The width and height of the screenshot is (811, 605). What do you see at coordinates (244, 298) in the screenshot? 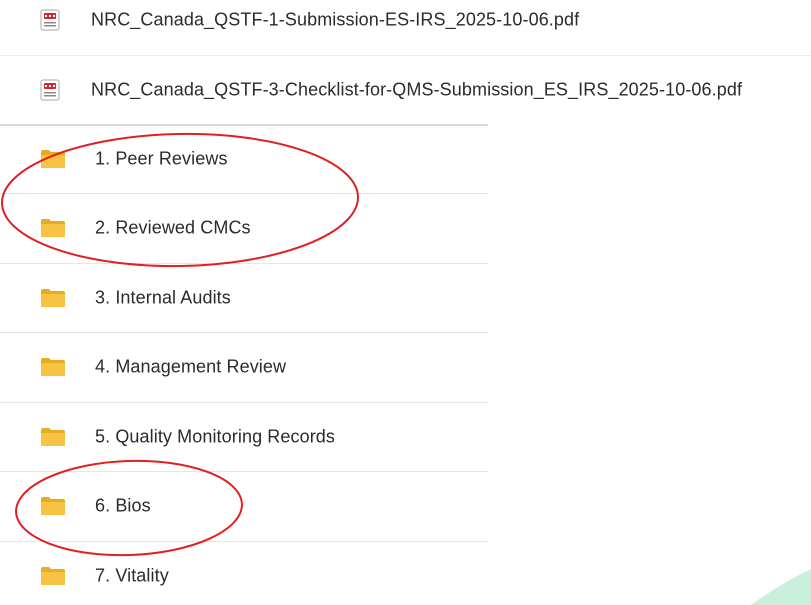
I see `folder-row-internal-audits: 3. Internal Audits` at bounding box center [244, 298].